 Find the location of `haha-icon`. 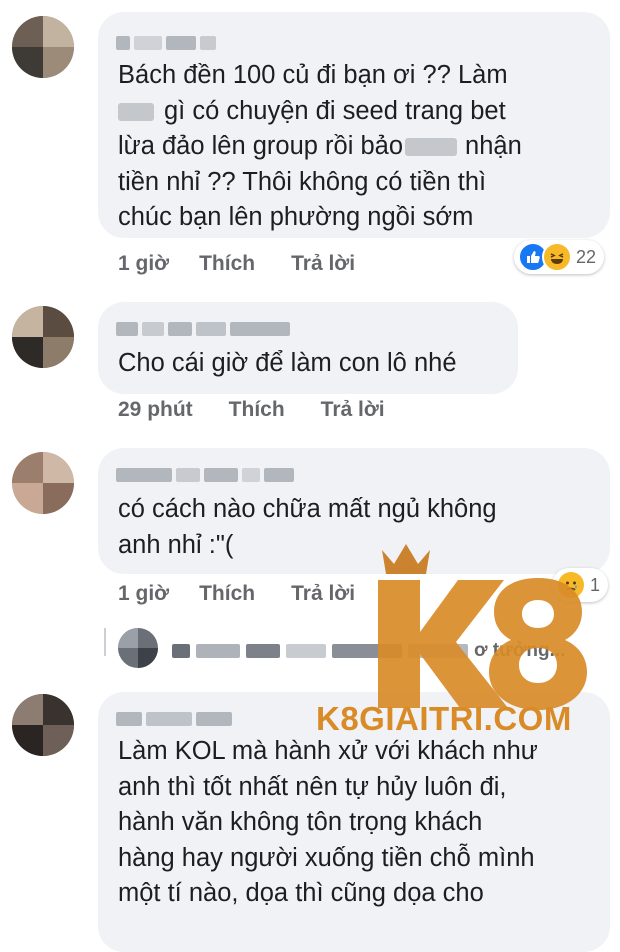

haha-icon is located at coordinates (557, 257).